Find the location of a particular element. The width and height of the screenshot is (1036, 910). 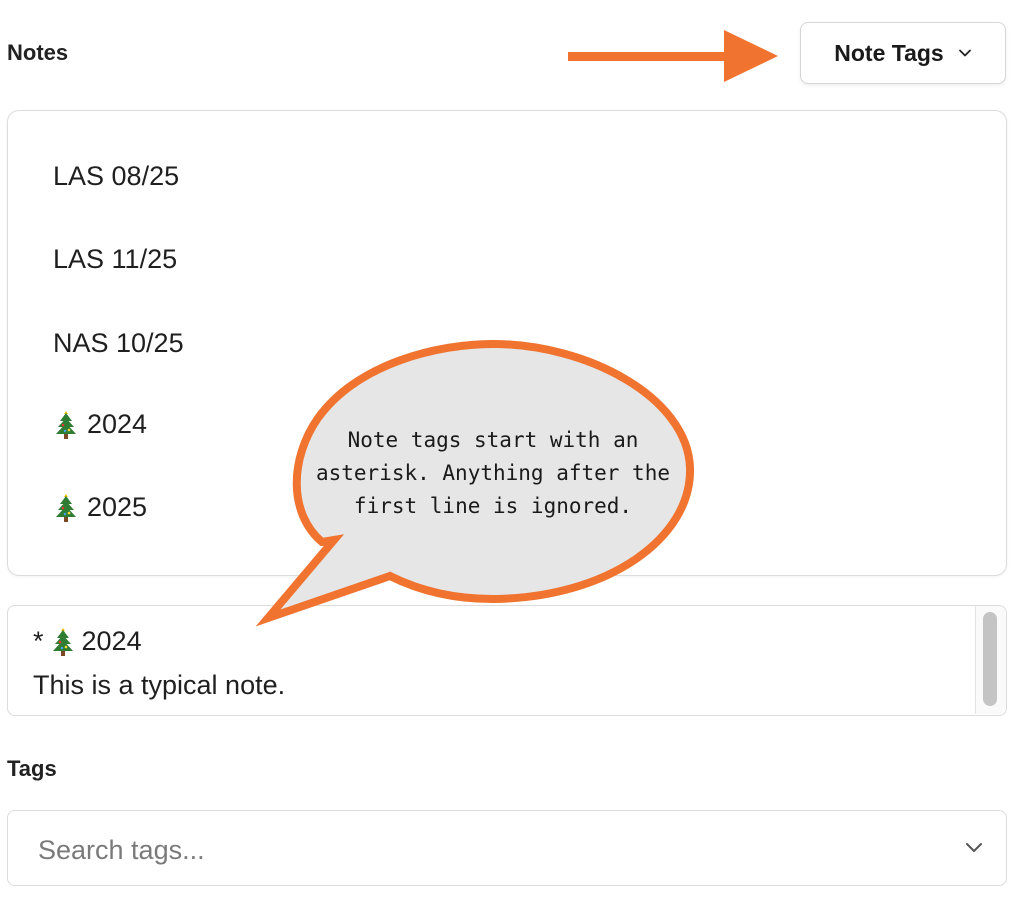

tag-item-2024: 2024 is located at coordinates (100, 424).